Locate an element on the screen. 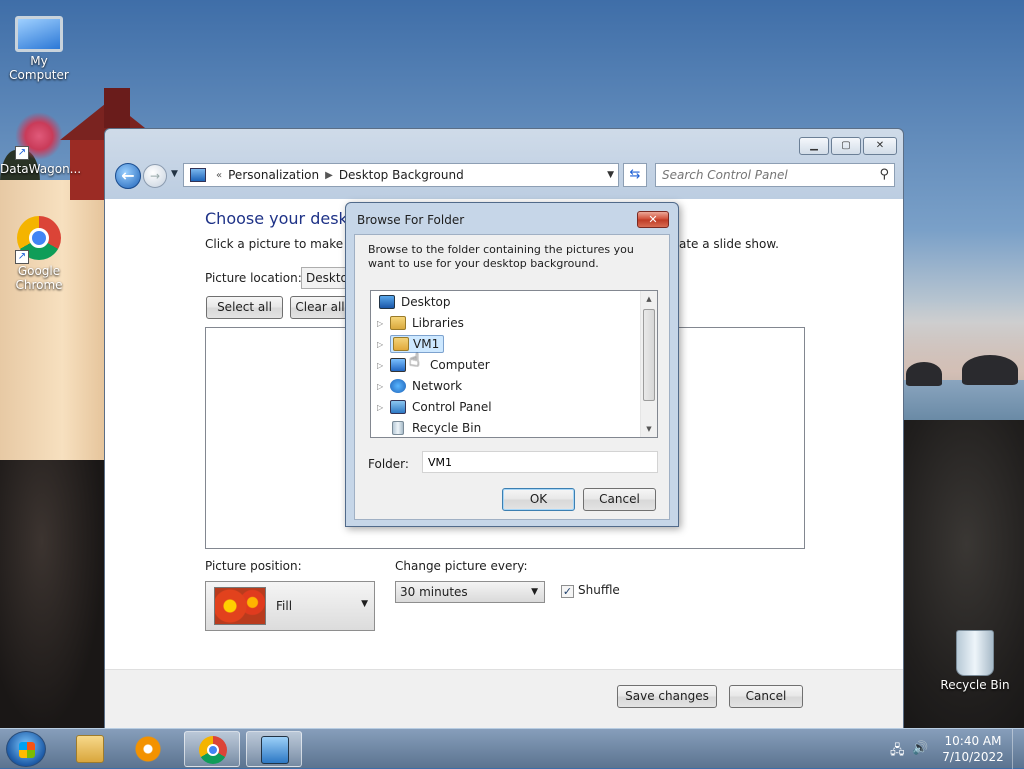 The height and width of the screenshot is (769, 1024). desktop-icon-label: My Computer is located at coordinates (39, 68).